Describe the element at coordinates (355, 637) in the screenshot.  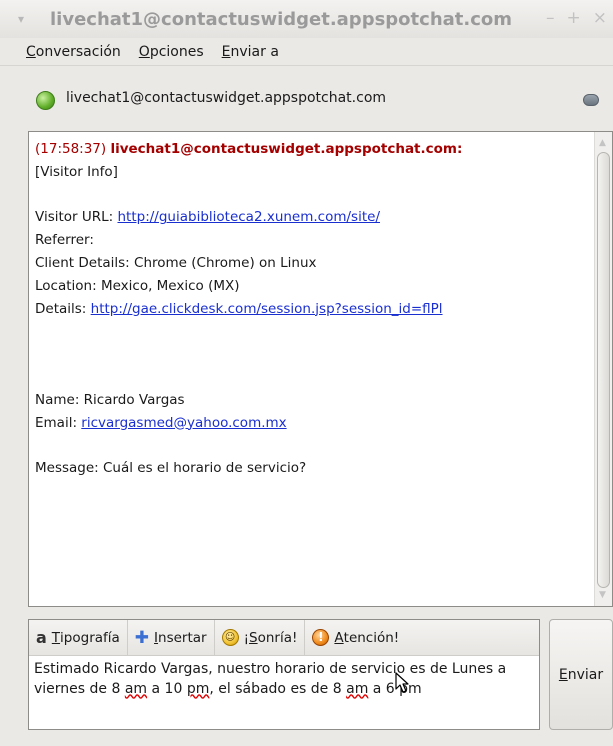
I see `attention-button: ! Atención!` at that location.